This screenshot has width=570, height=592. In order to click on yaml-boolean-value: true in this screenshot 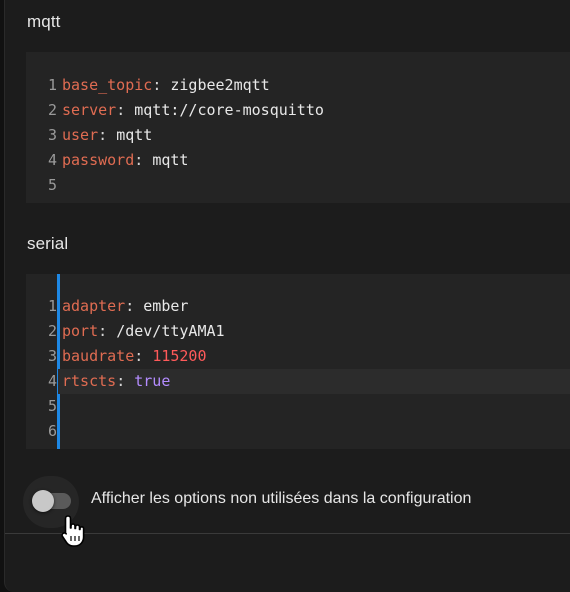, I will do `click(152, 381)`.